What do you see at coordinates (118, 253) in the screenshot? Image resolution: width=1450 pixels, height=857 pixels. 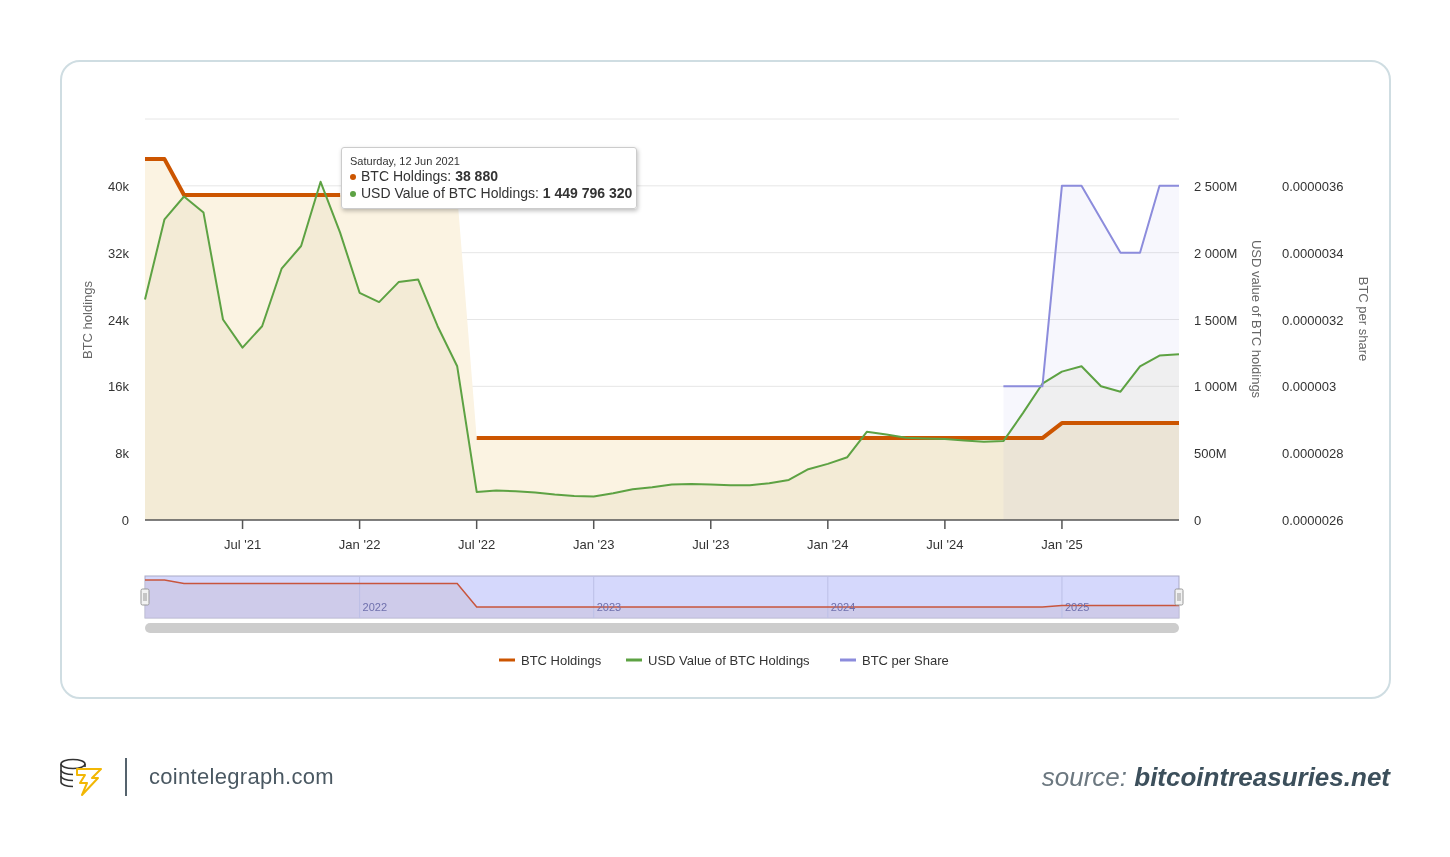 I see `y-tick-label: 32k` at bounding box center [118, 253].